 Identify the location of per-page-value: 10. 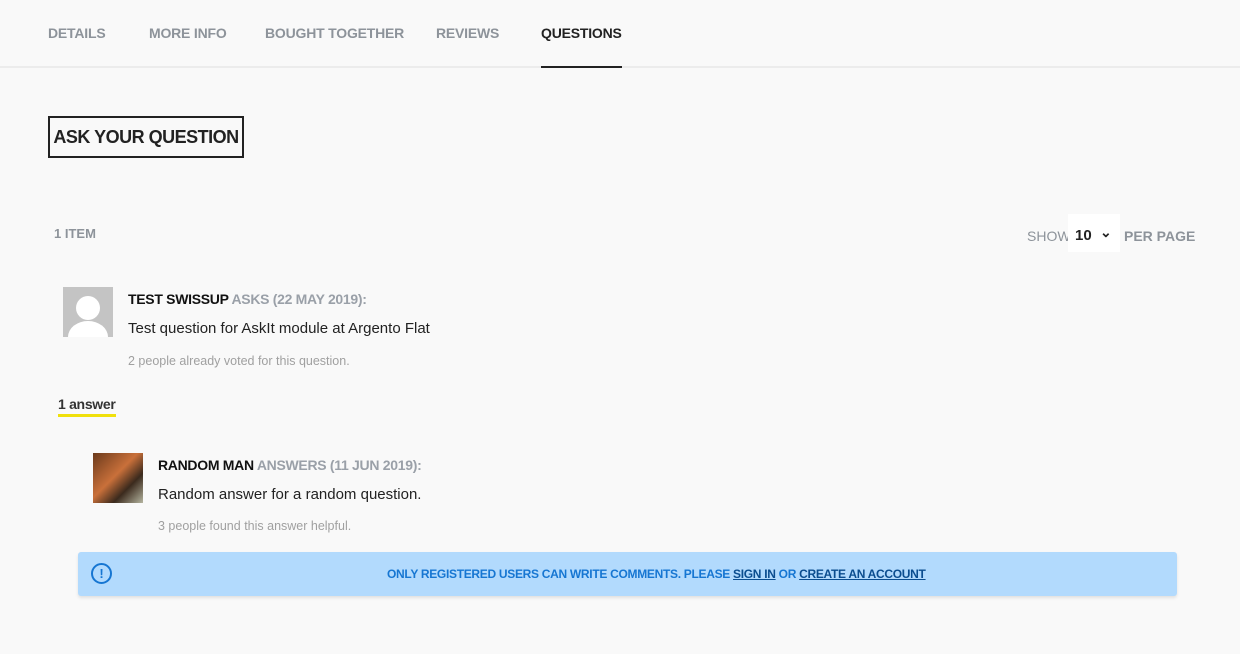
(1083, 235).